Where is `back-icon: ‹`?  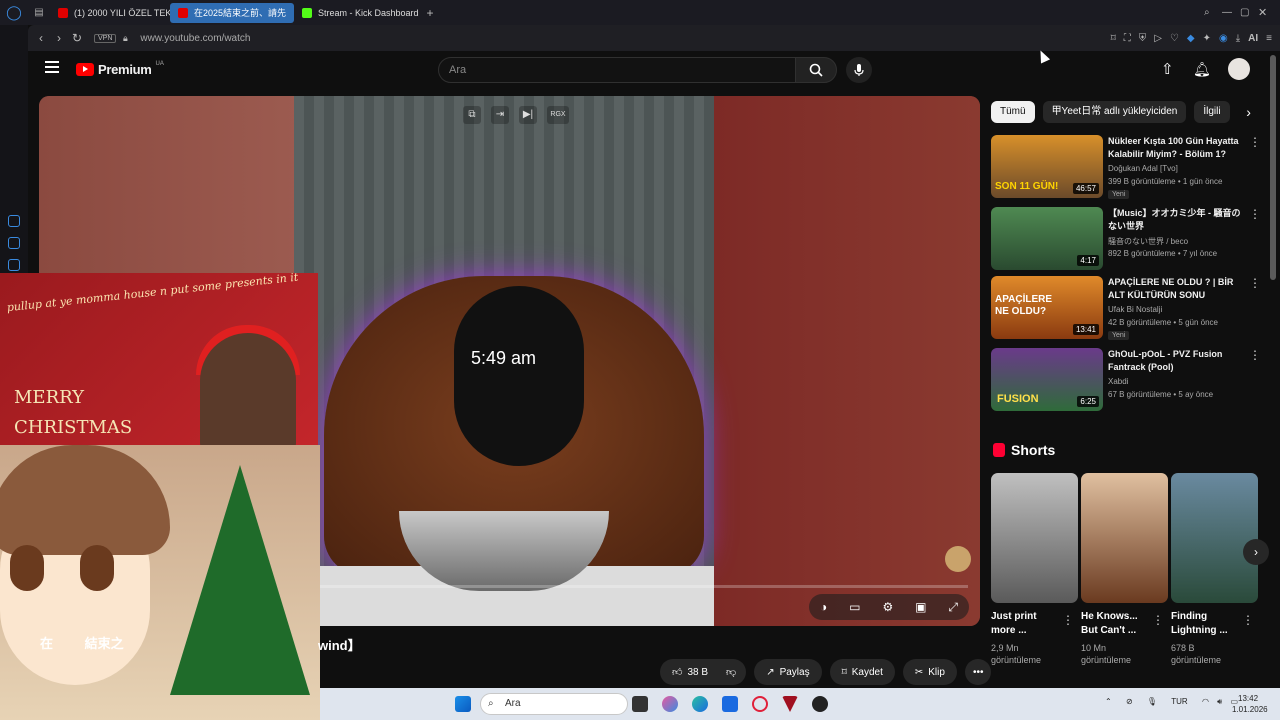
back-icon: ‹ is located at coordinates (41, 38).